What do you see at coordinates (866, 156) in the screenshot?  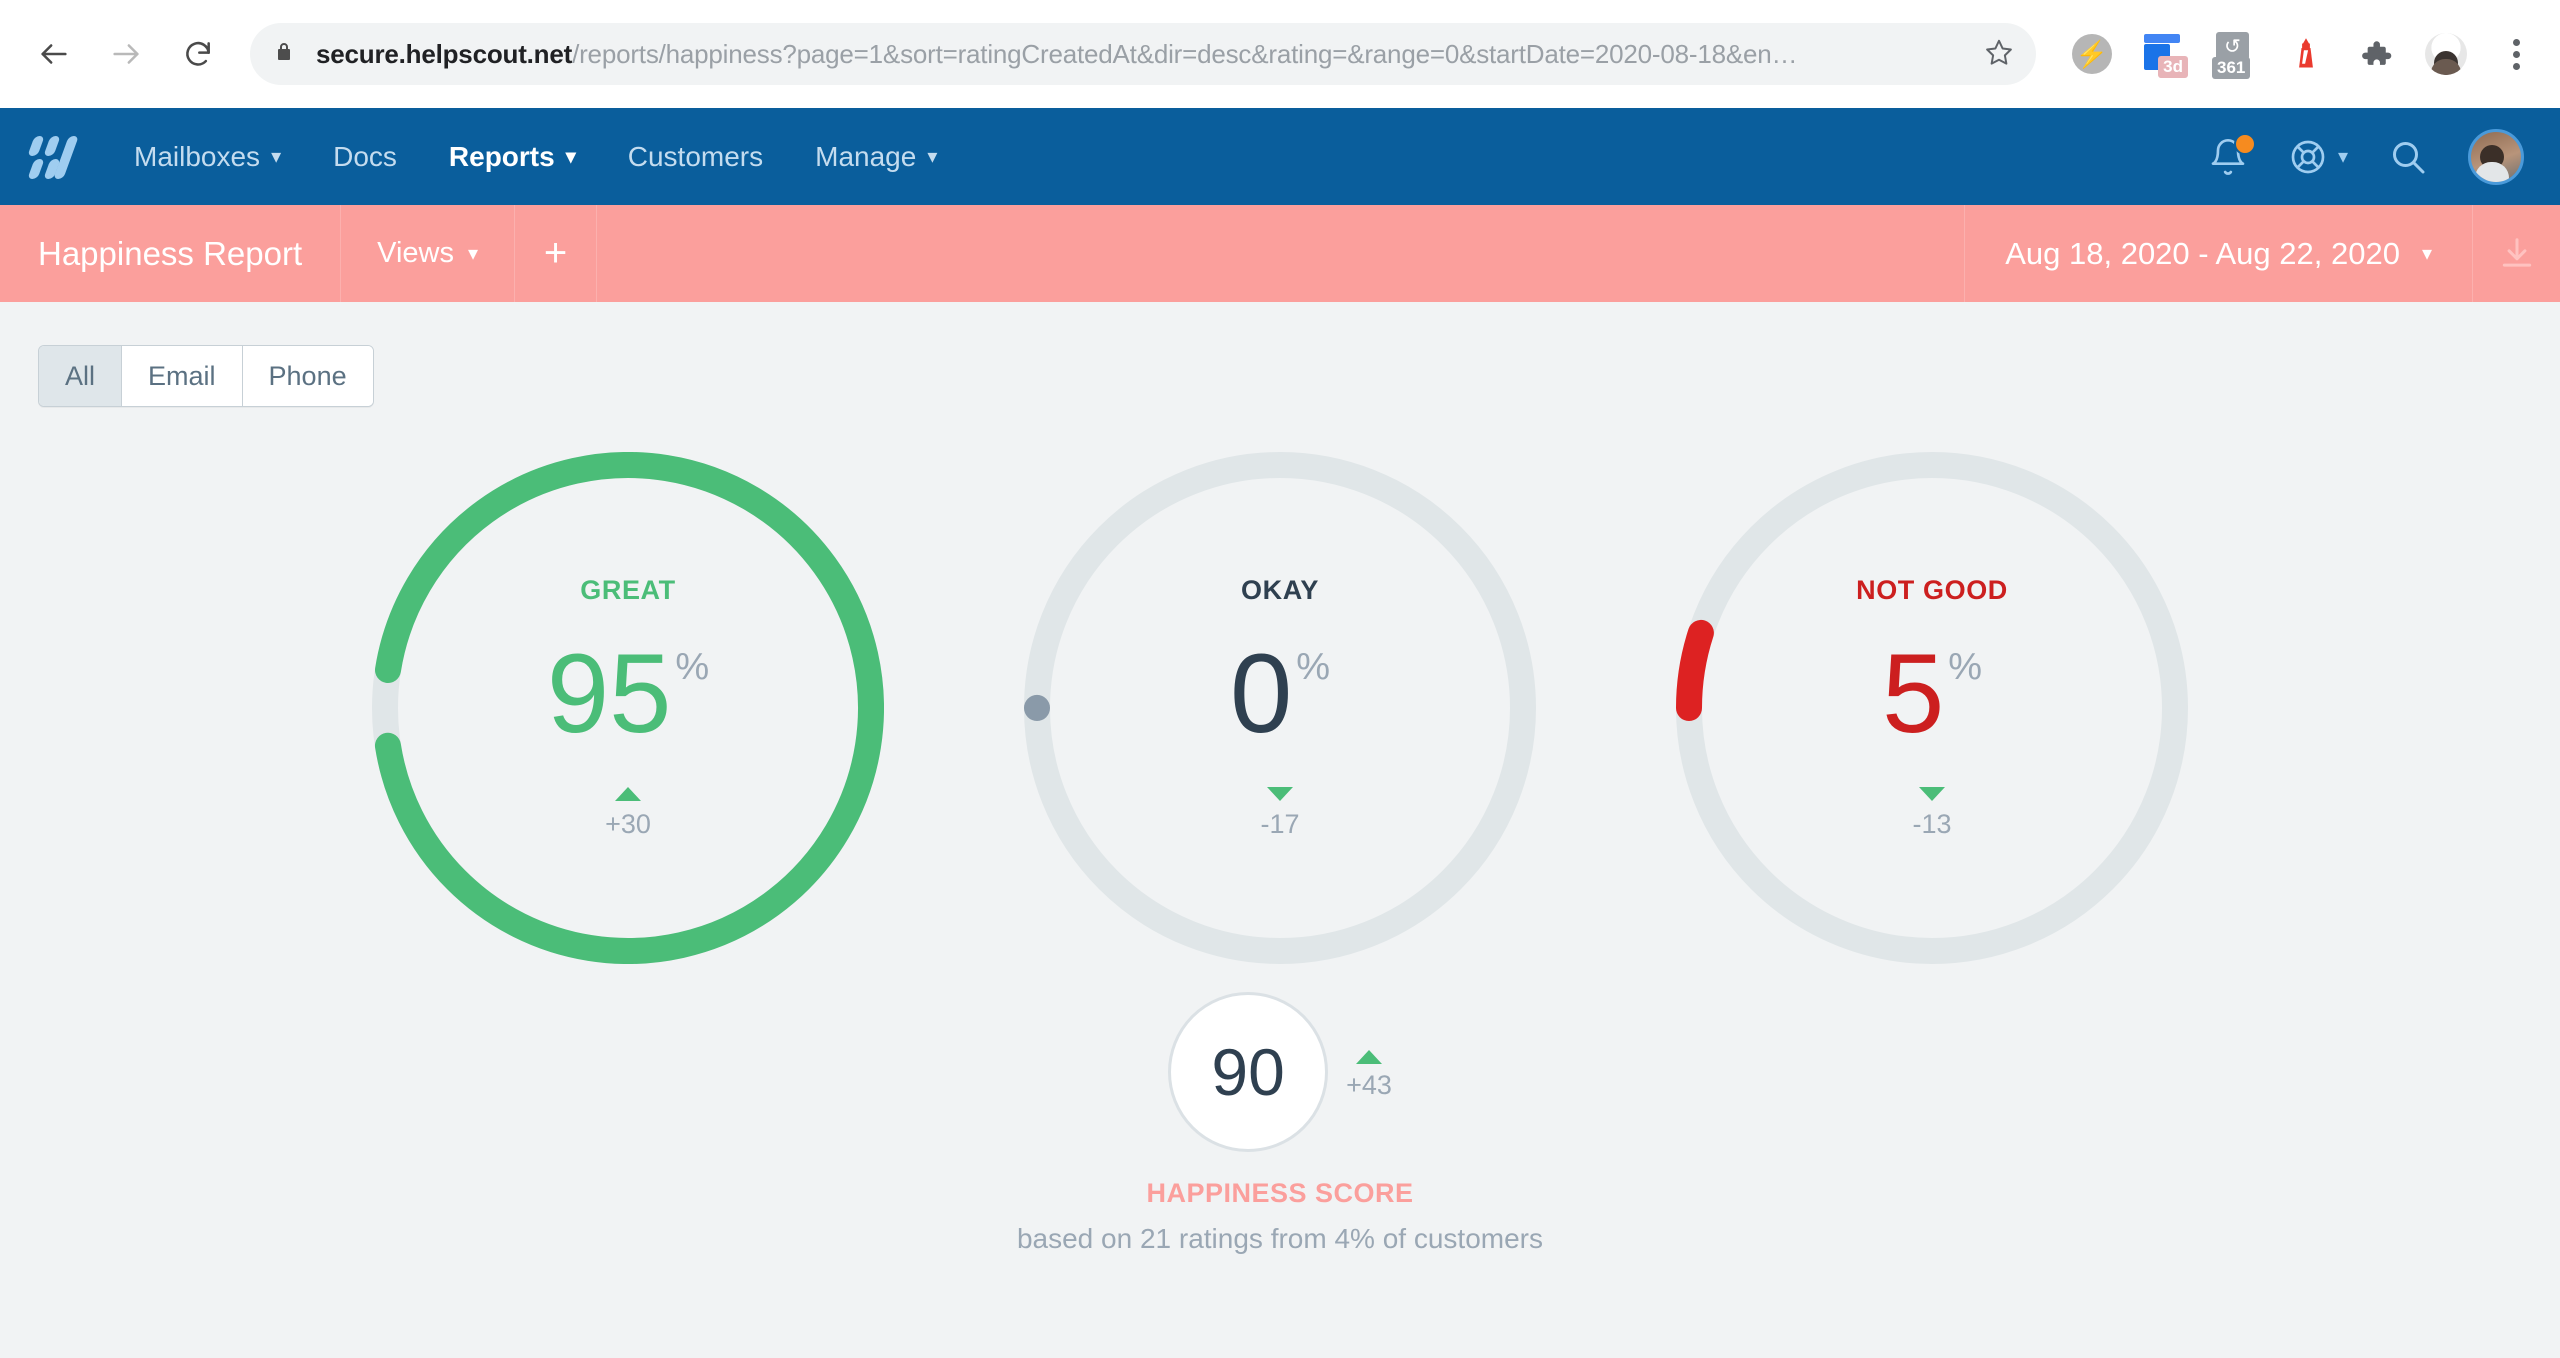 I see `nav-item-label: Manage` at bounding box center [866, 156].